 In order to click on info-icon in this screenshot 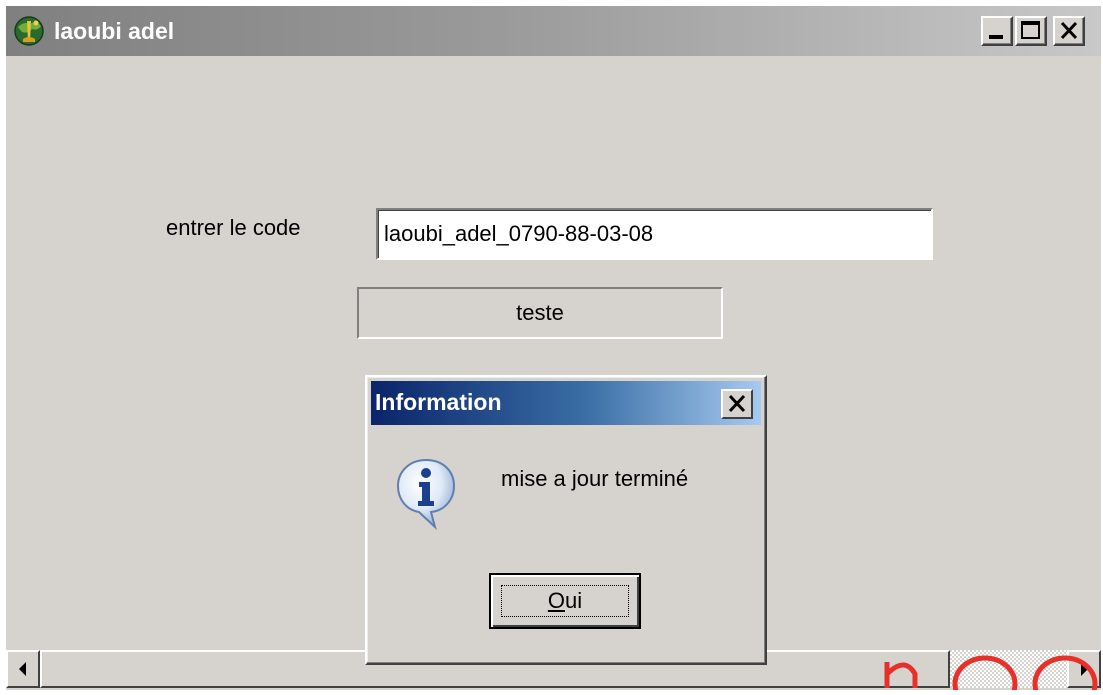, I will do `click(426, 494)`.